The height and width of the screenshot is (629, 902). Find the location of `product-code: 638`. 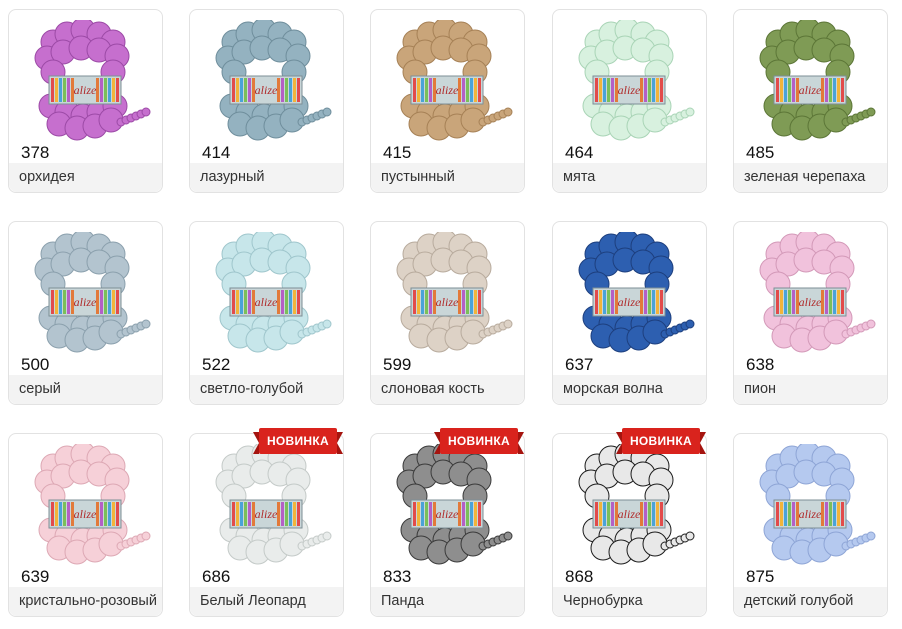

product-code: 638 is located at coordinates (760, 364).